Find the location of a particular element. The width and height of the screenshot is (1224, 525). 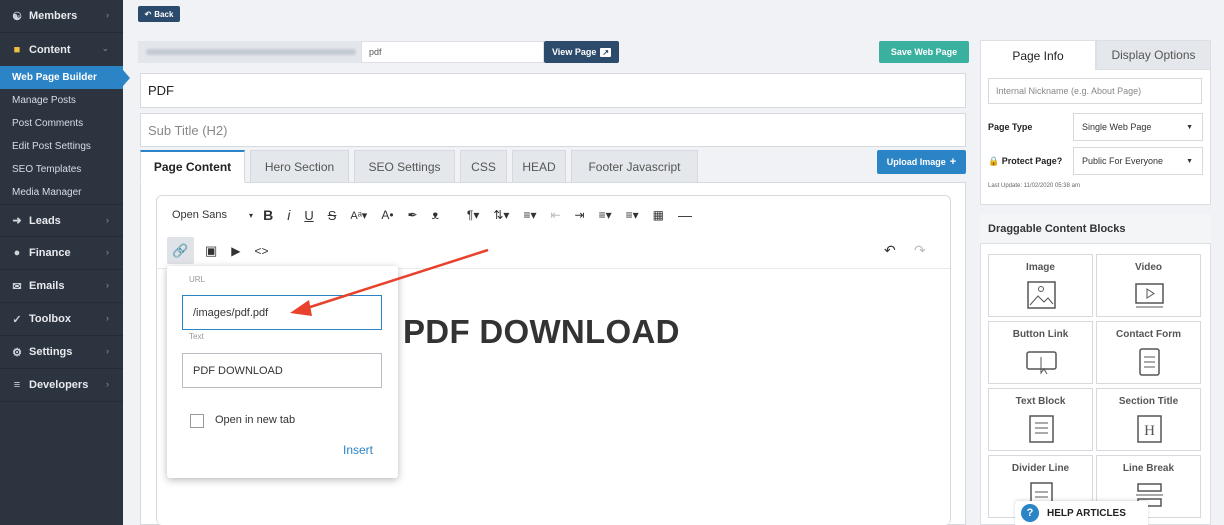

bold-icon: B is located at coordinates (268, 215).